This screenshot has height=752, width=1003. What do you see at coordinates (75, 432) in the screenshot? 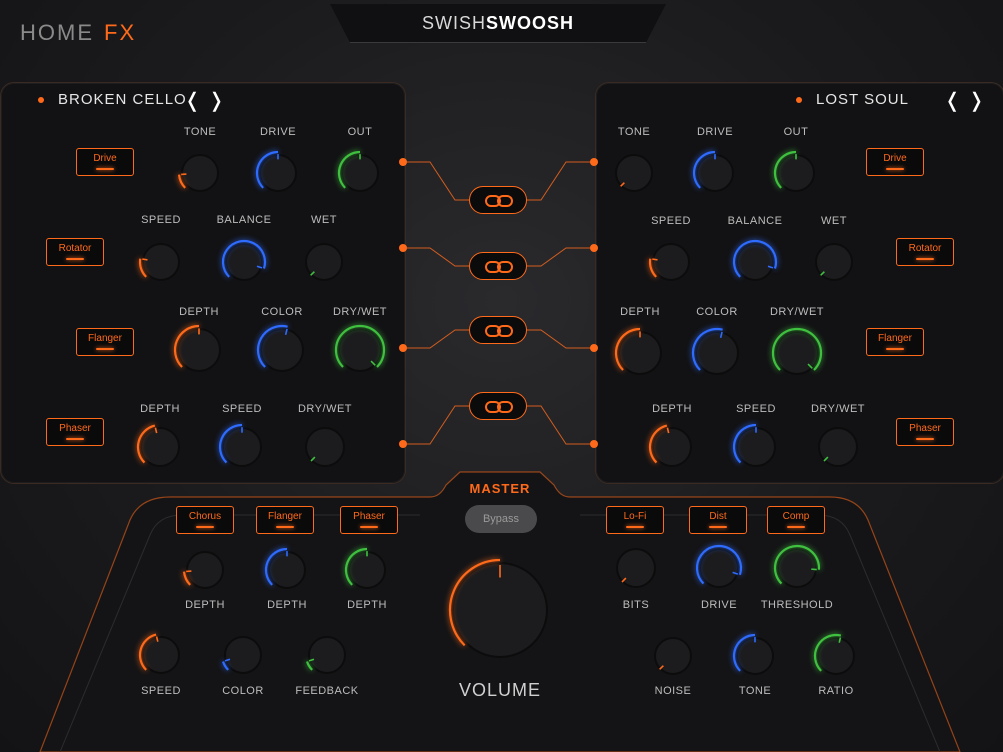
I see `left-phaser-toggle: Phaser` at bounding box center [75, 432].